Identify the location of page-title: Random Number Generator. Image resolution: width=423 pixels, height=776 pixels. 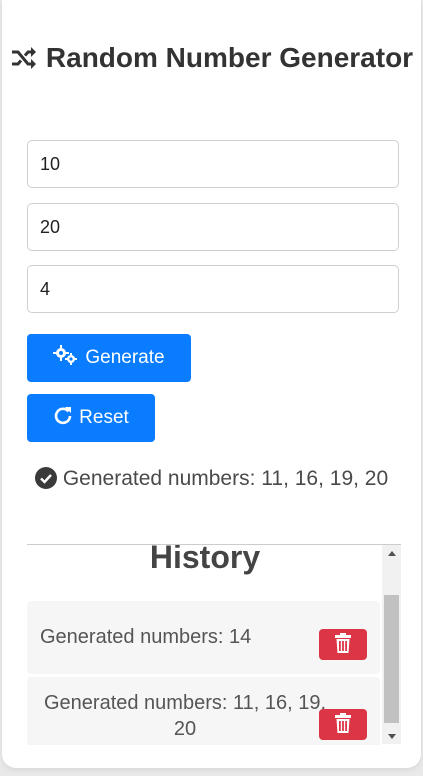
(211, 59).